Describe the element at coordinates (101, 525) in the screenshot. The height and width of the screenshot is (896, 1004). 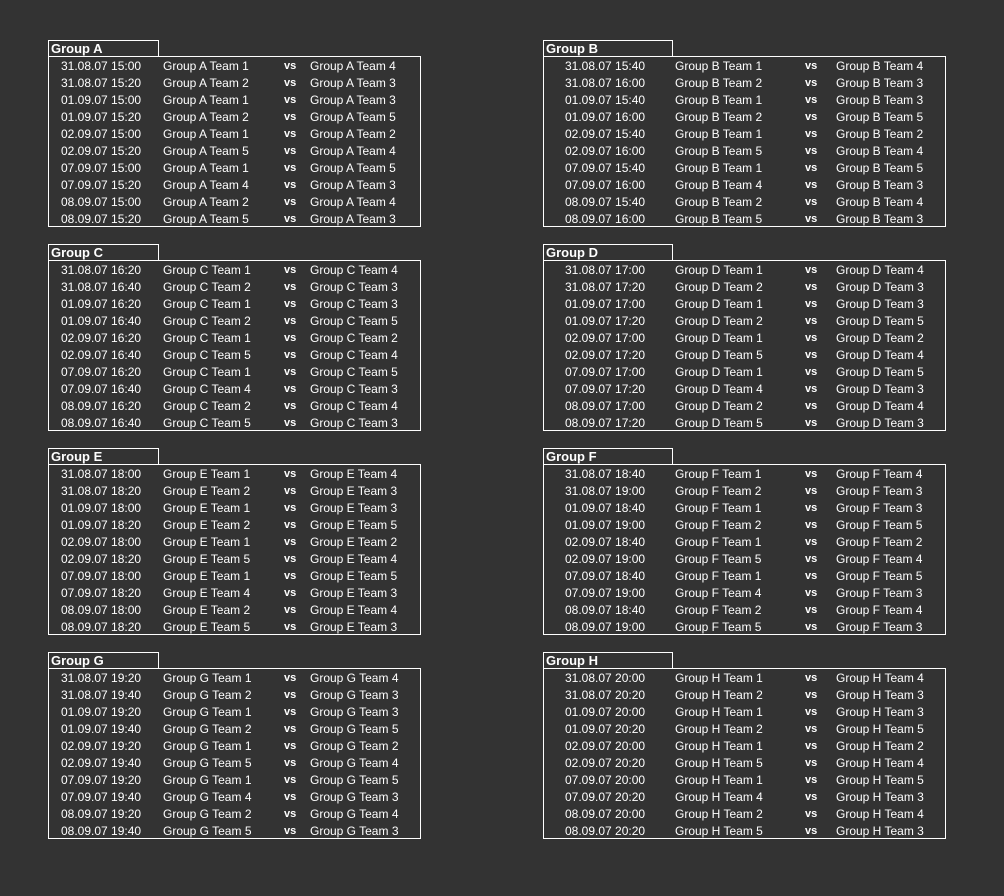
I see `match-date: 01.09.07 18:20` at that location.